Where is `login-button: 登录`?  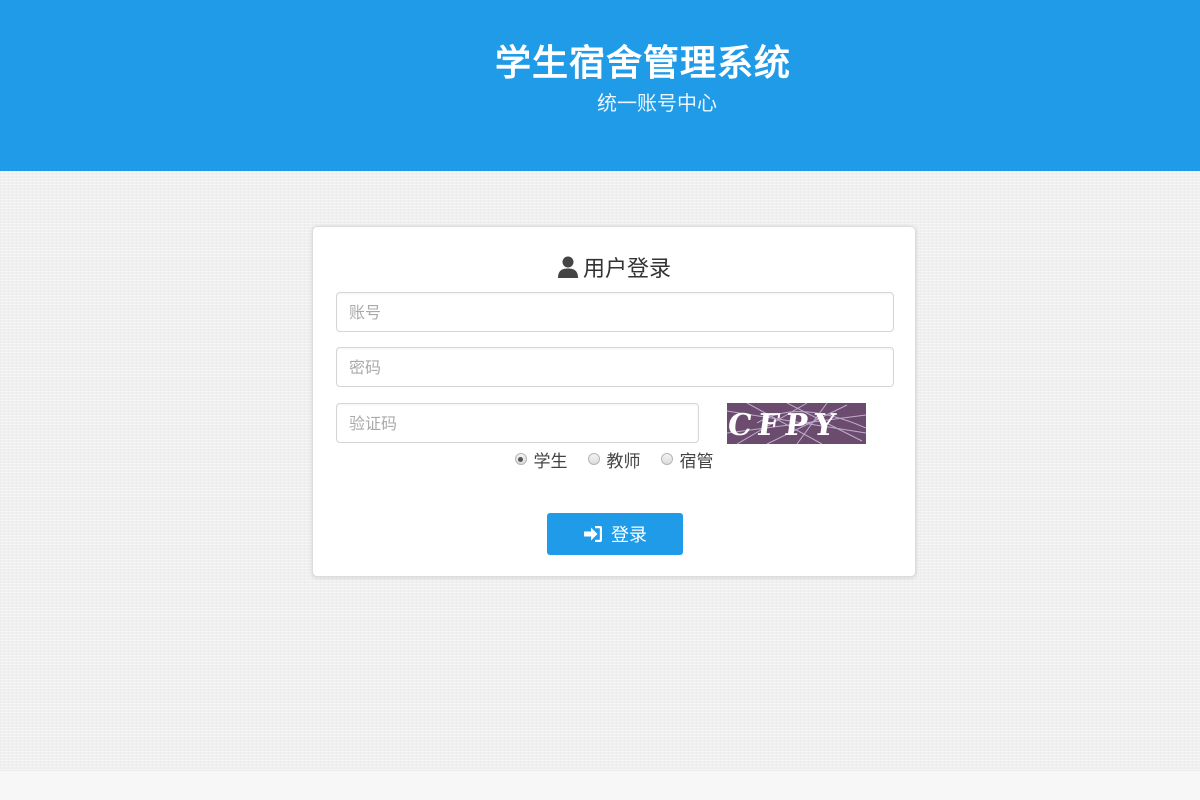
login-button: 登录 is located at coordinates (615, 534).